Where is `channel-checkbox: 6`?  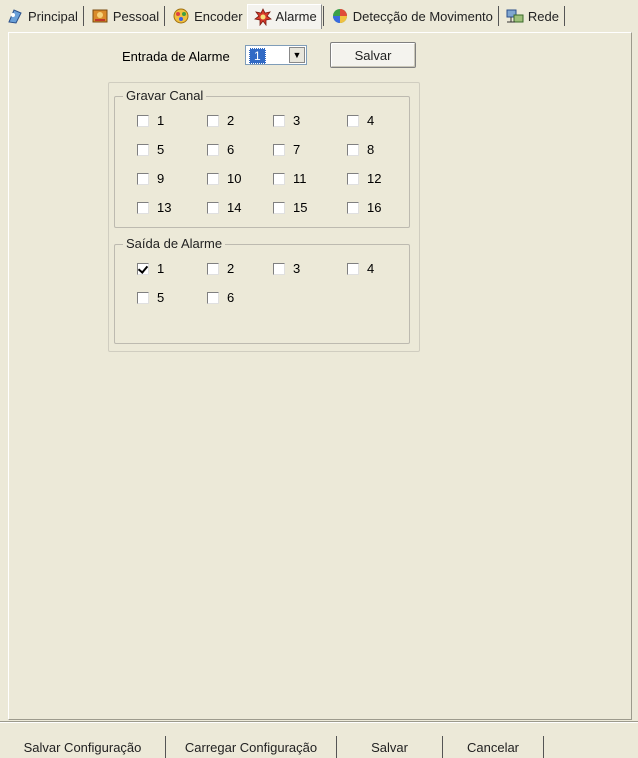
channel-checkbox: 6 is located at coordinates (220, 149).